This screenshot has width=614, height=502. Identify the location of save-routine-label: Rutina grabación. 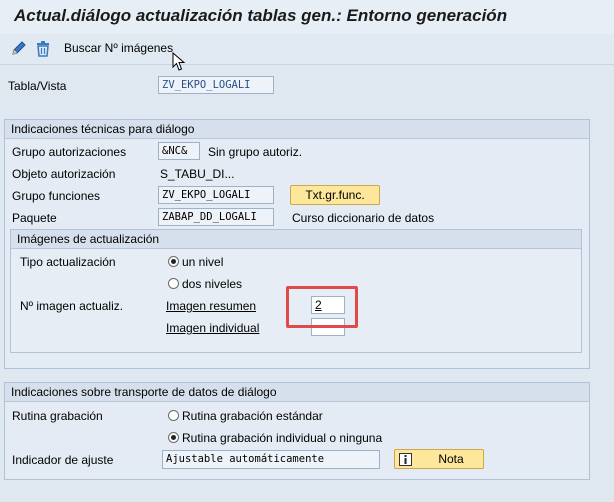
(57, 416).